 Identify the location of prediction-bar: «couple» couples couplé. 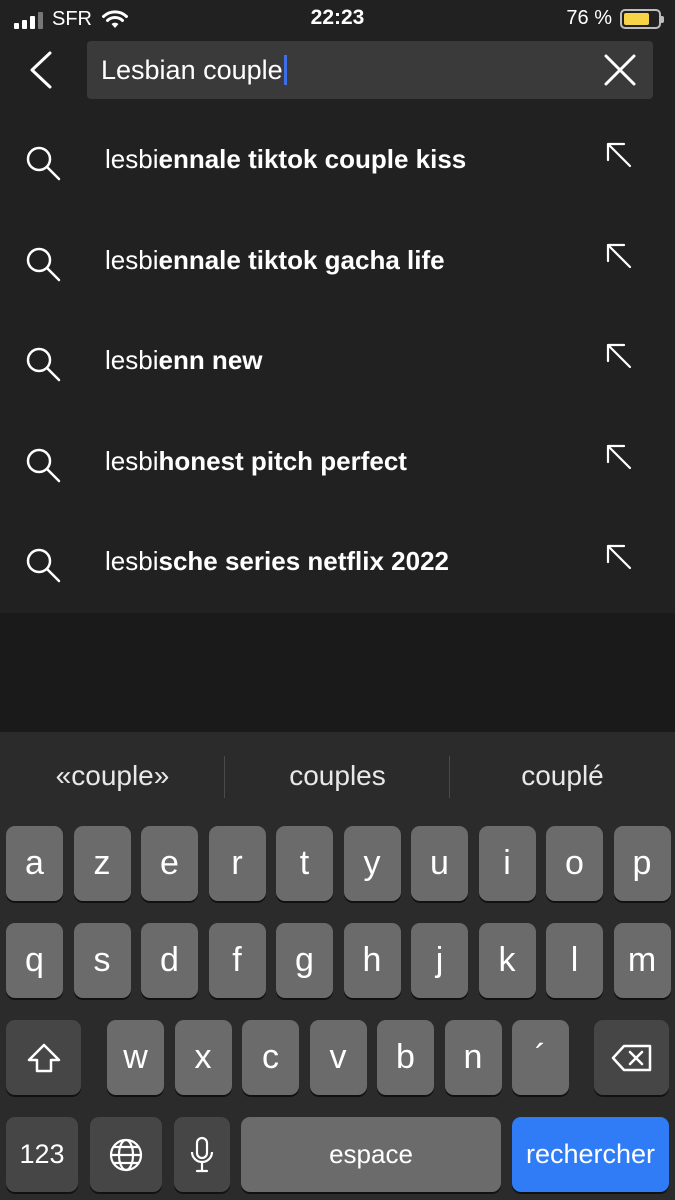
(337, 777).